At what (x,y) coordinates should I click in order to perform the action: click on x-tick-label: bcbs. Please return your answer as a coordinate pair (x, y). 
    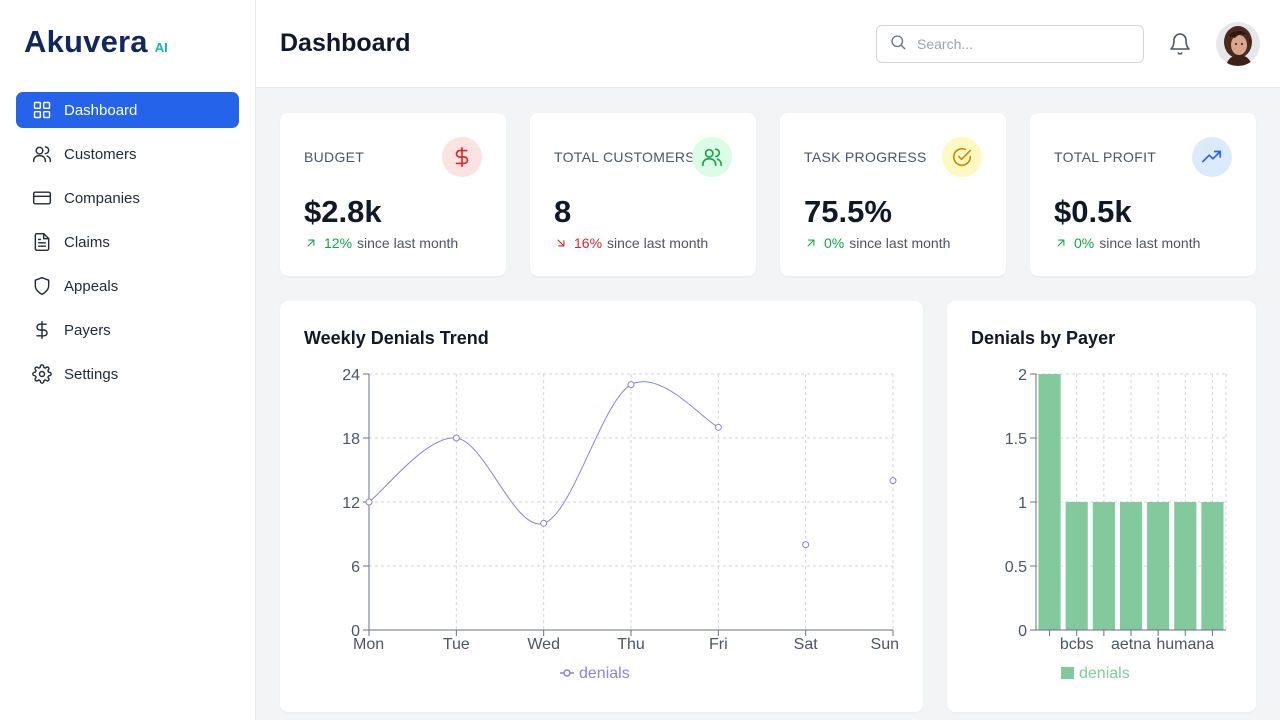
    Looking at the image, I should click on (1077, 644).